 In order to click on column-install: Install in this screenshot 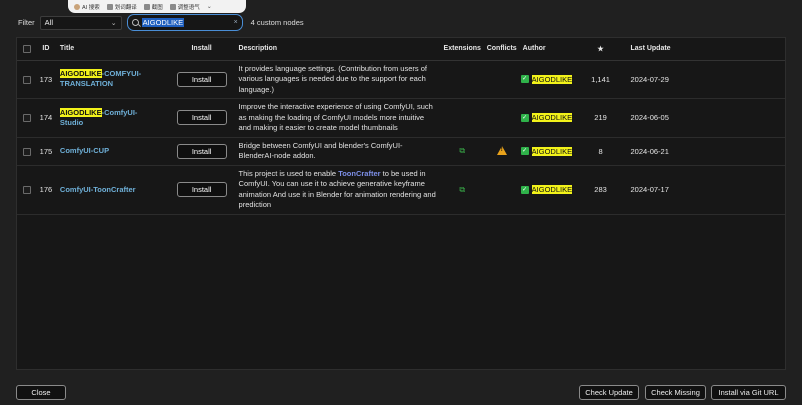, I will do `click(201, 49)`.